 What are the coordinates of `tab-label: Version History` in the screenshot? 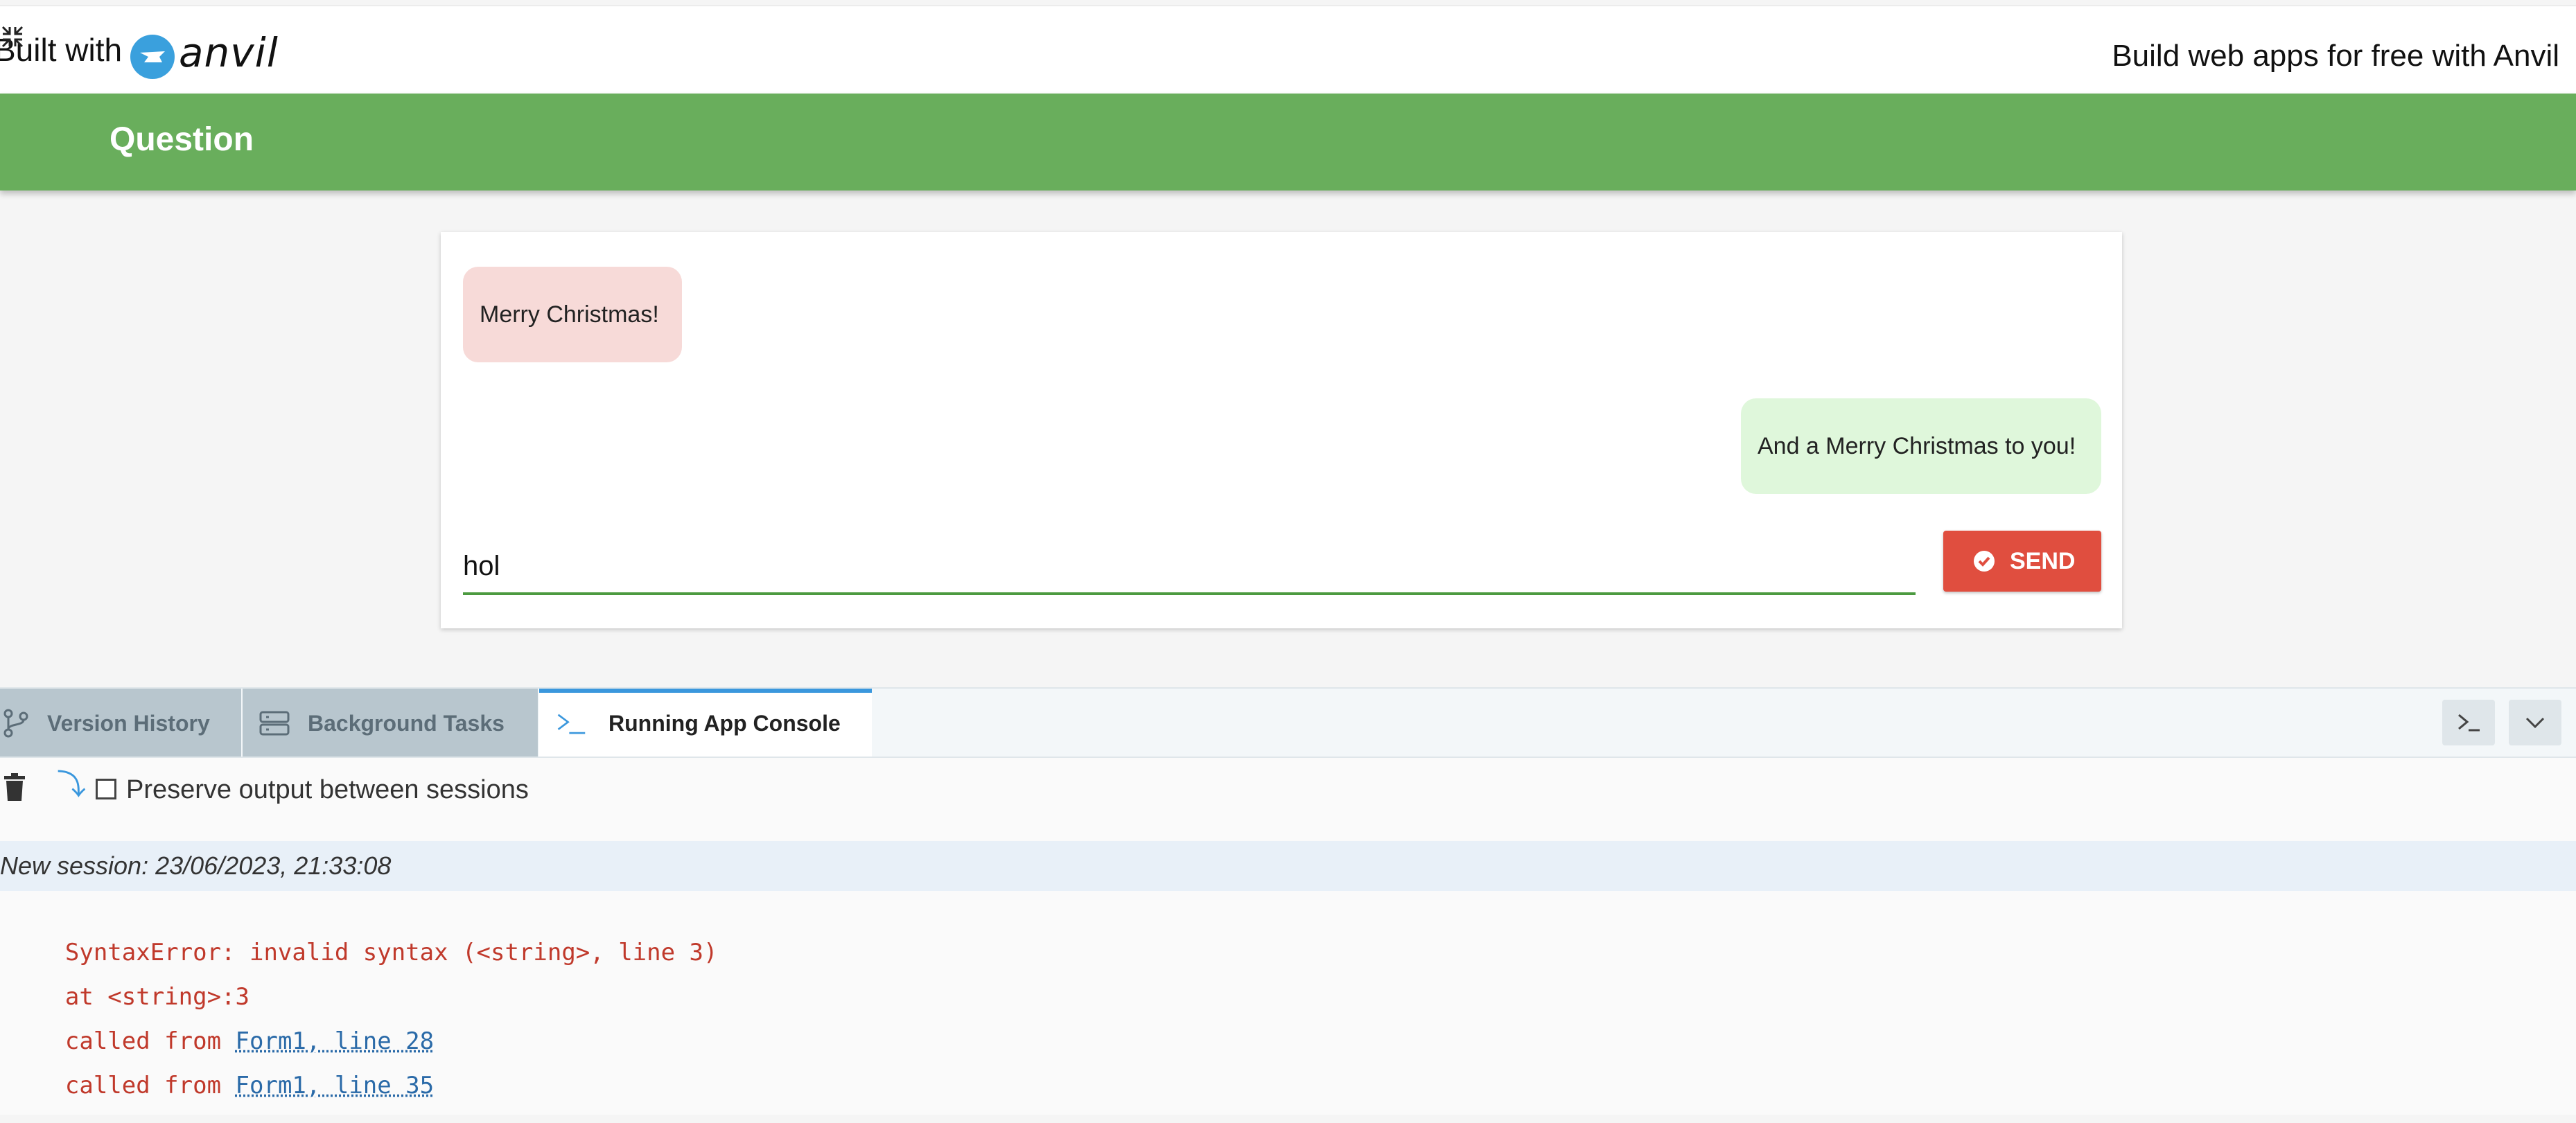 It's located at (128, 723).